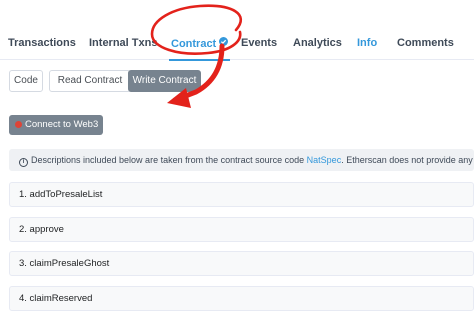 The image size is (474, 316). I want to click on function-label: 2. approve, so click(41, 229).